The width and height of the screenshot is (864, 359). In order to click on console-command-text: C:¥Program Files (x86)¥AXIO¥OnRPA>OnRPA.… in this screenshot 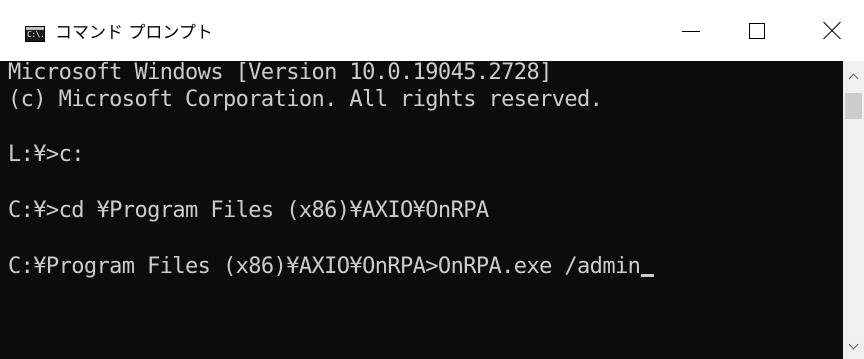, I will do `click(324, 266)`.